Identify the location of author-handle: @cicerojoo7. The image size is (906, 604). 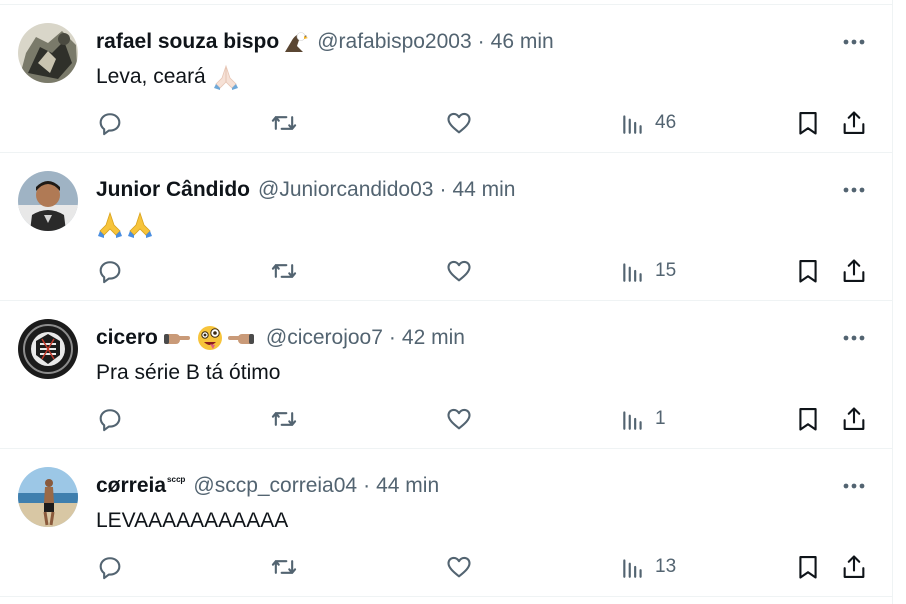
(324, 338).